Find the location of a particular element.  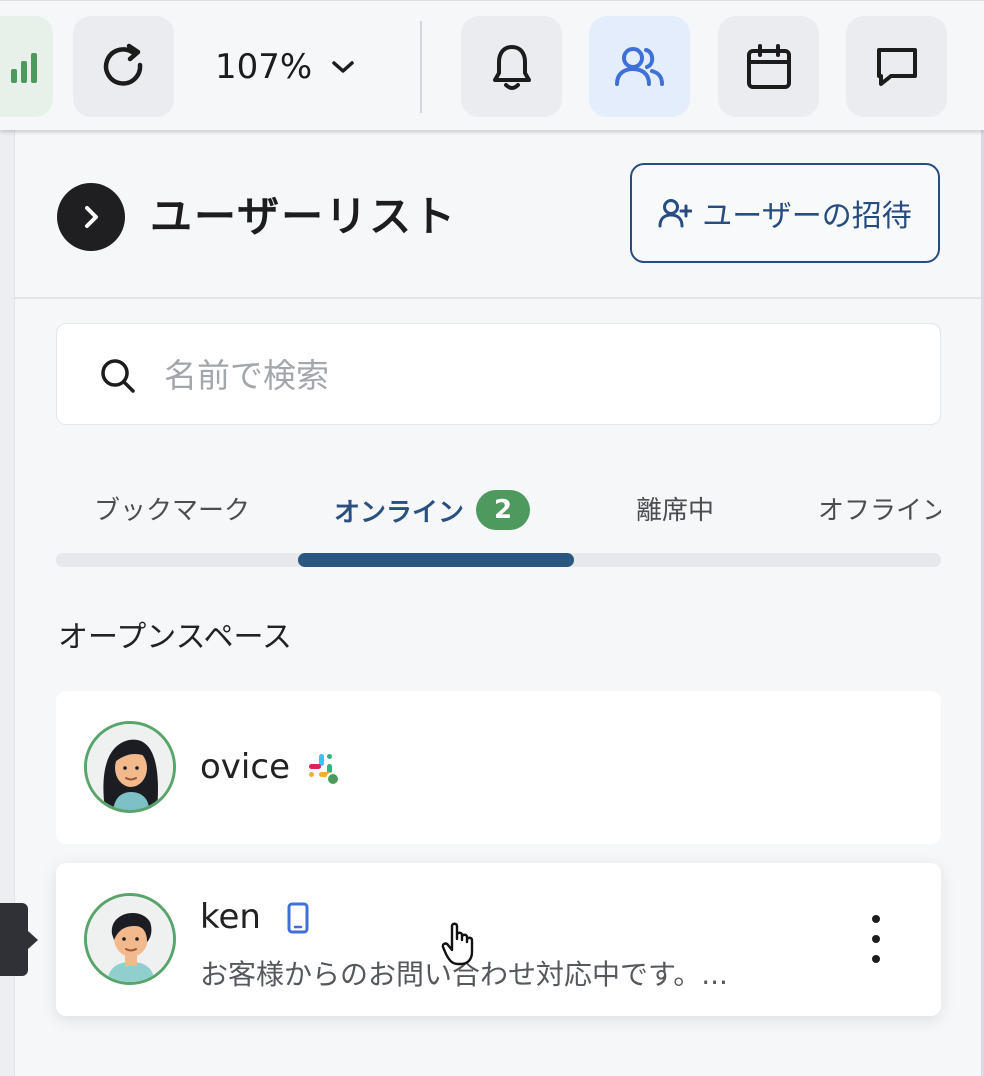

user-name: ovice is located at coordinates (245, 767).